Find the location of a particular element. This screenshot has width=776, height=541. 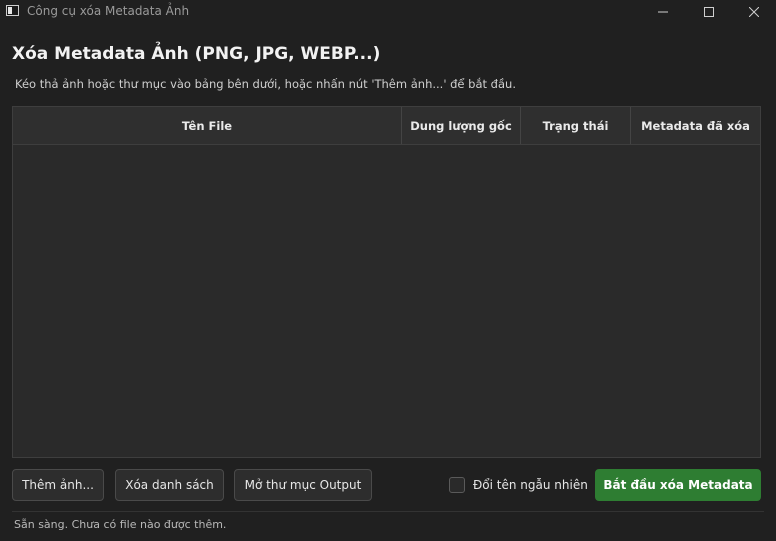

maximize-icon is located at coordinates (709, 12).